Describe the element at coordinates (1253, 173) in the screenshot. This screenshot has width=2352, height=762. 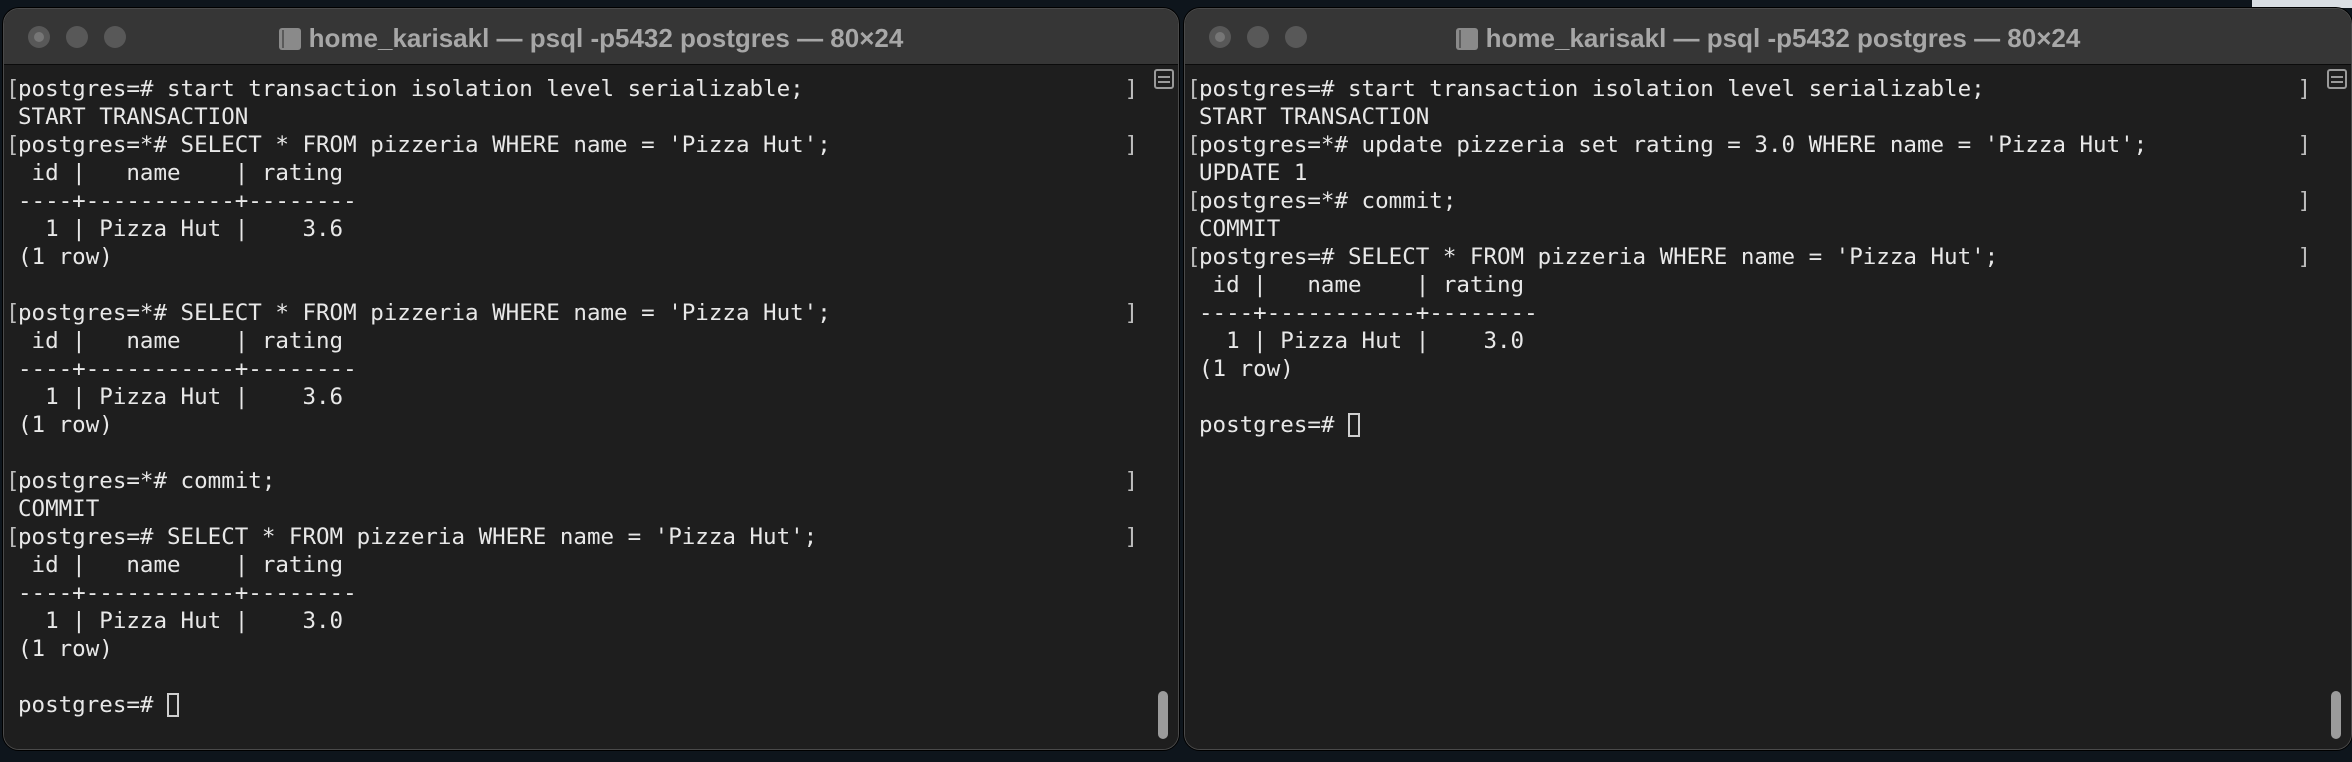
I see `terminal-line-text: UPDATE 1` at that location.